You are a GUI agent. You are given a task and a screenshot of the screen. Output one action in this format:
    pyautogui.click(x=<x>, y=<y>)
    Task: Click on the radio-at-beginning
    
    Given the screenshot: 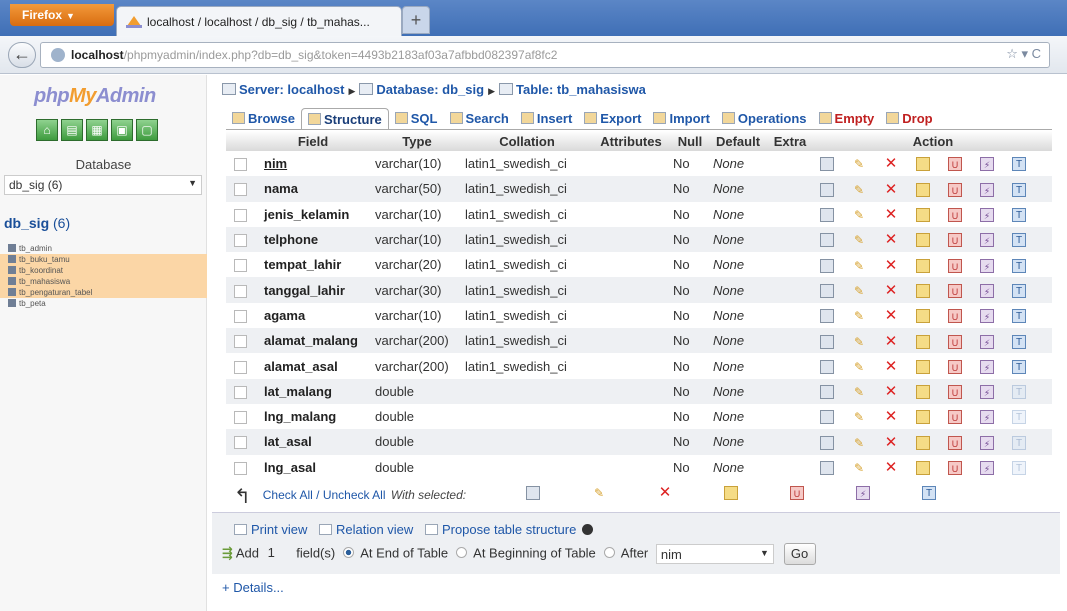 What is the action you would take?
    pyautogui.click(x=462, y=553)
    